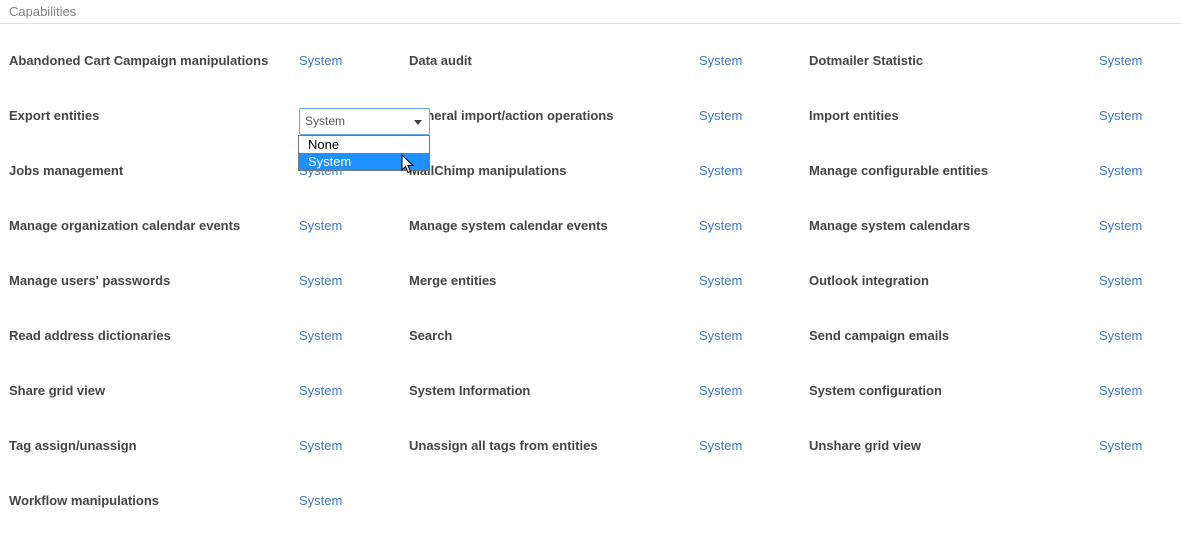  What do you see at coordinates (57, 390) in the screenshot?
I see `capability-label: Share grid view` at bounding box center [57, 390].